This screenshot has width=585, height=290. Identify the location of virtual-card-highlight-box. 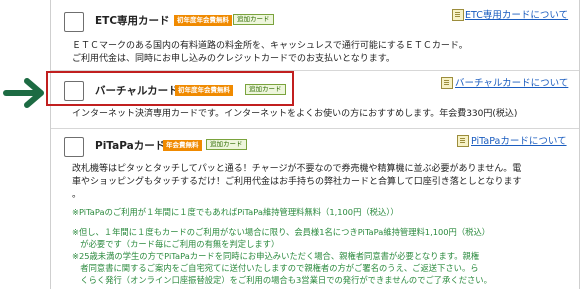
(170, 88).